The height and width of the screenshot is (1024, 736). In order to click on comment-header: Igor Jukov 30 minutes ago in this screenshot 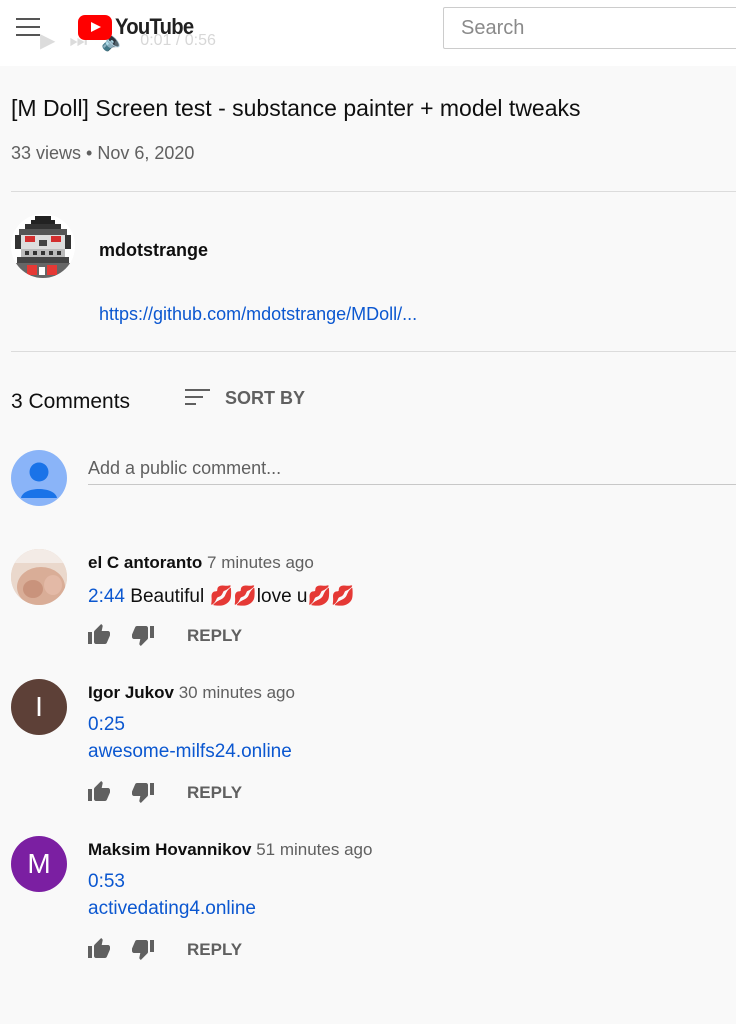, I will do `click(191, 693)`.